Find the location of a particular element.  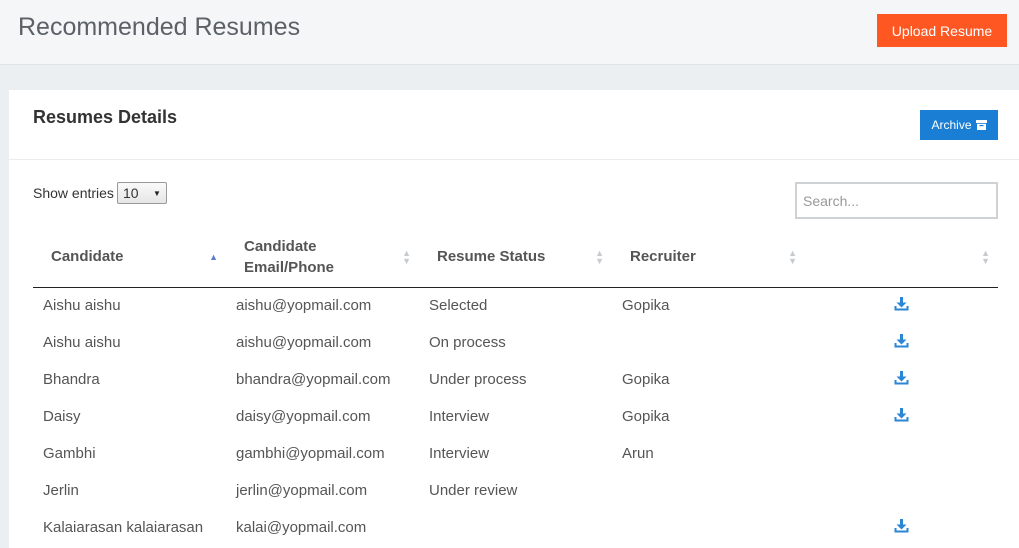

card-header: Resumes Details Archive is located at coordinates (514, 125).